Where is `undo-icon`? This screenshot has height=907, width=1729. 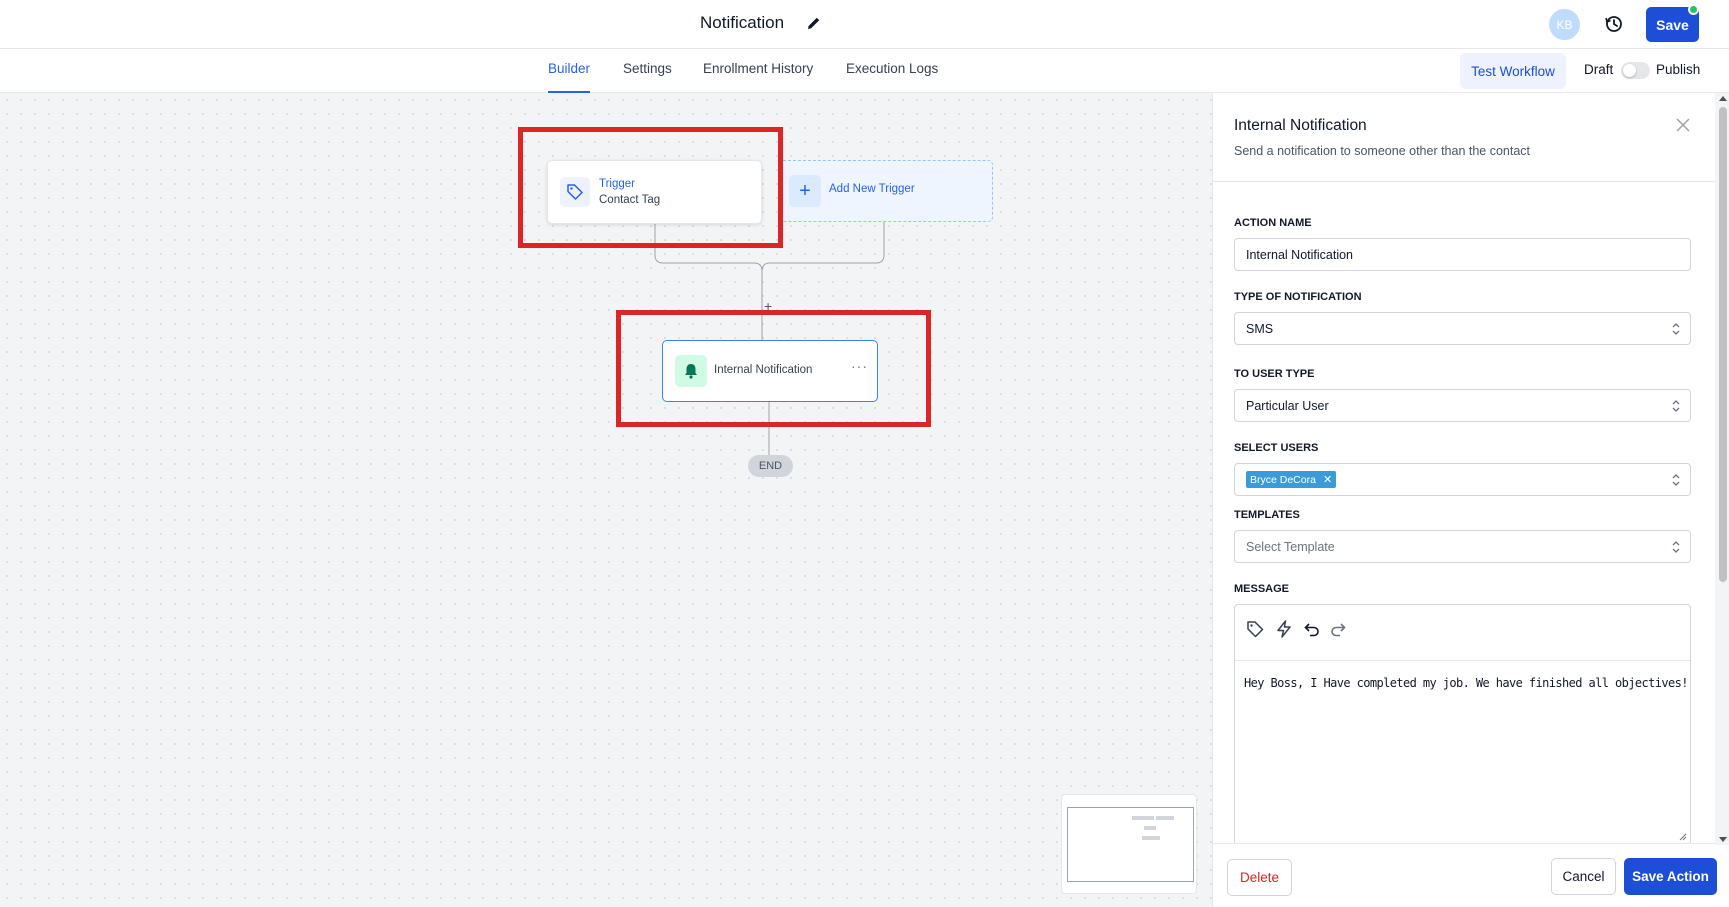
undo-icon is located at coordinates (1312, 629).